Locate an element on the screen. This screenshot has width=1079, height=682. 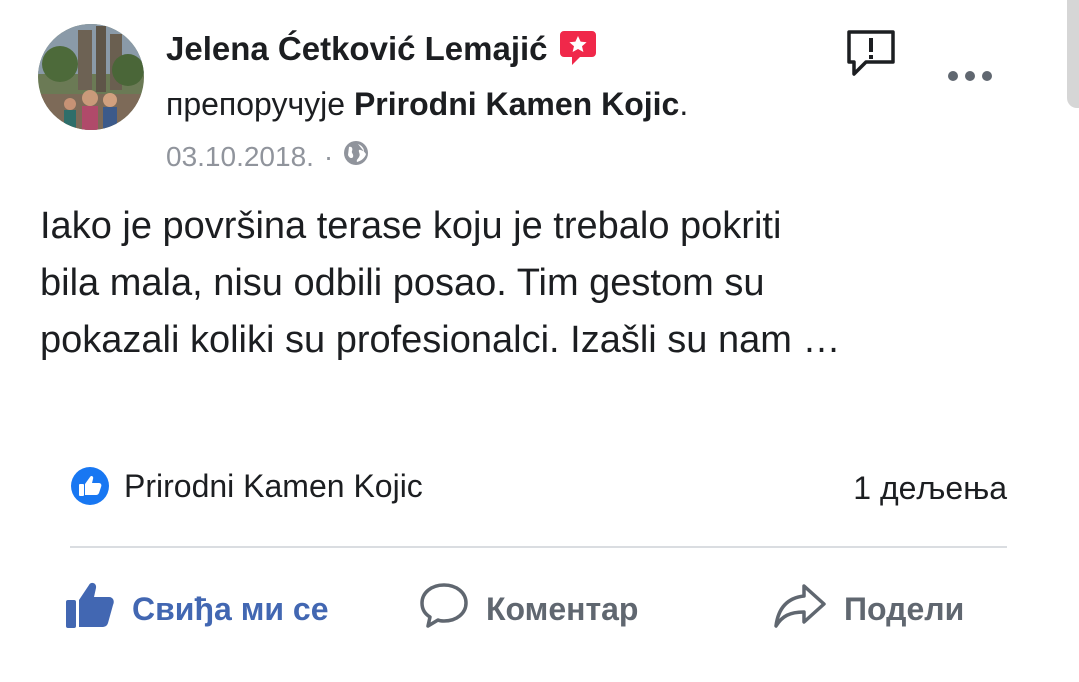
post-meta: 03.10.2018. · is located at coordinates (267, 156).